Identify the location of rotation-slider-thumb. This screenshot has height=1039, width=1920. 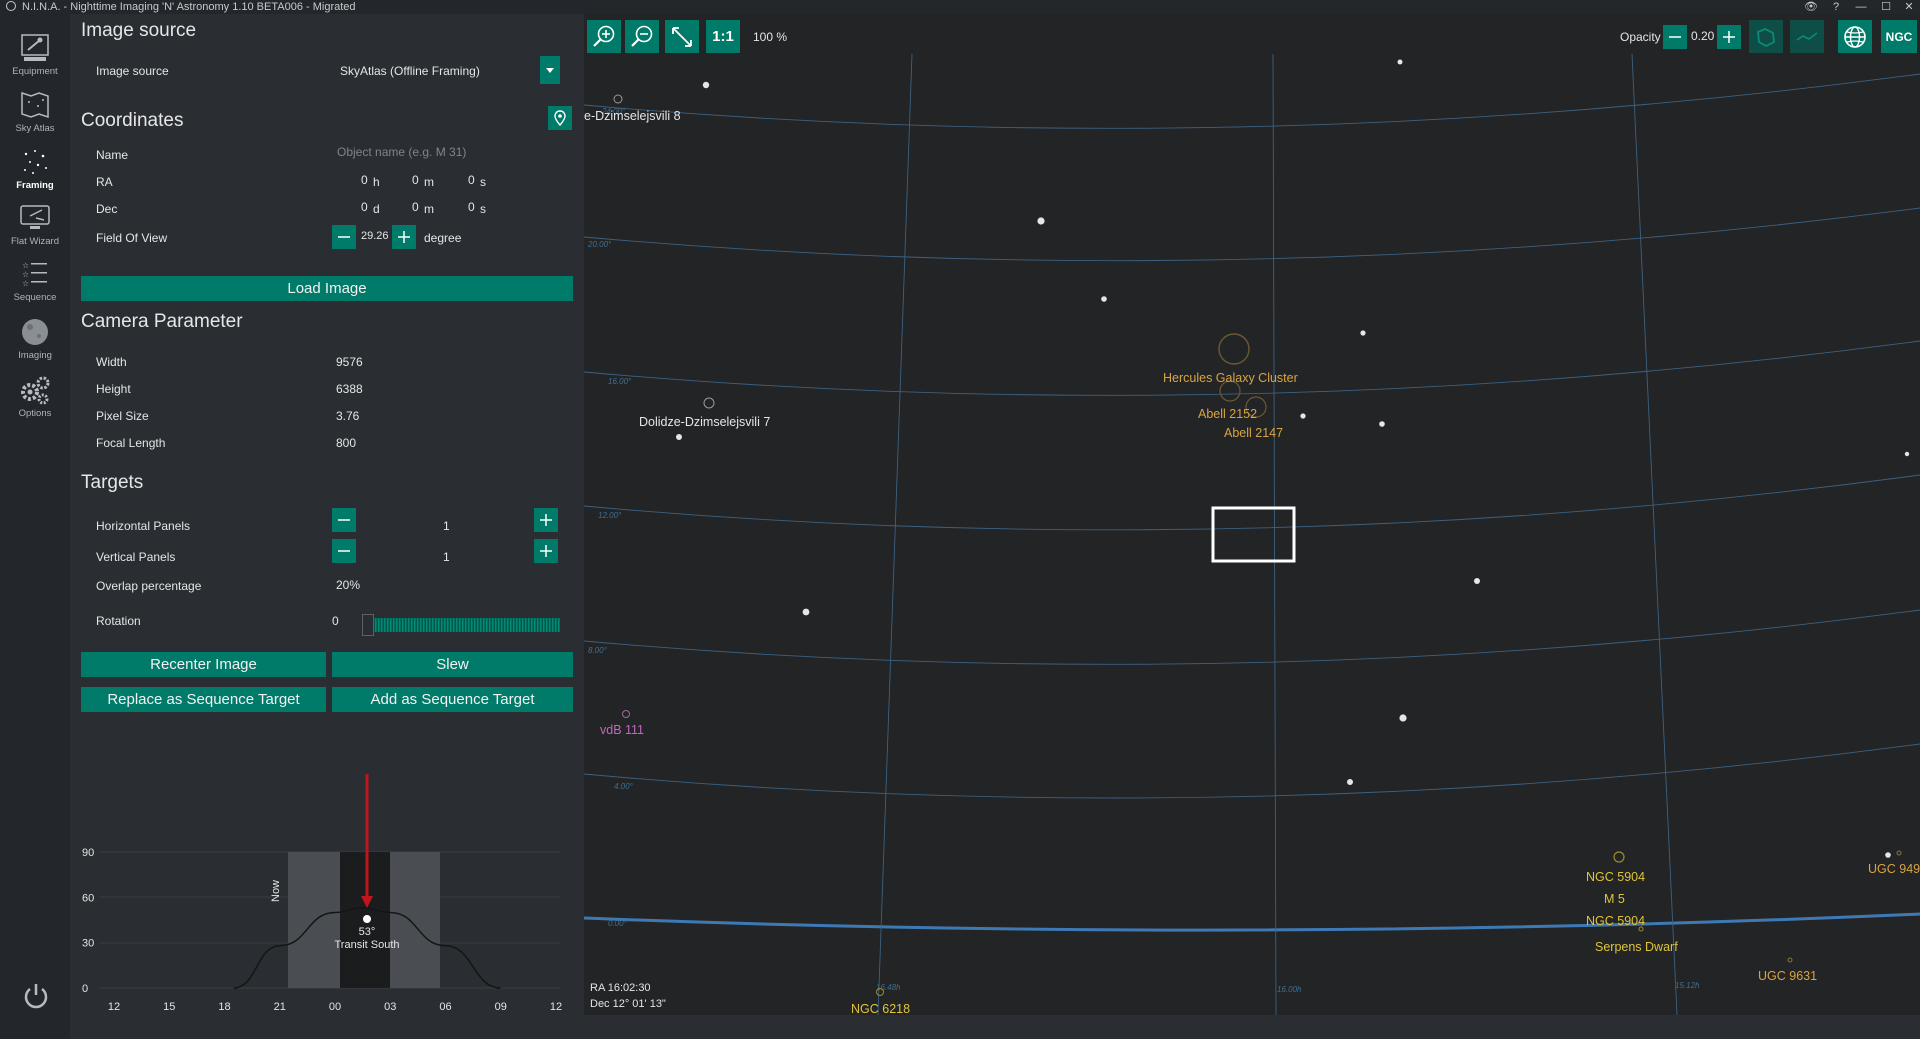
(368, 625).